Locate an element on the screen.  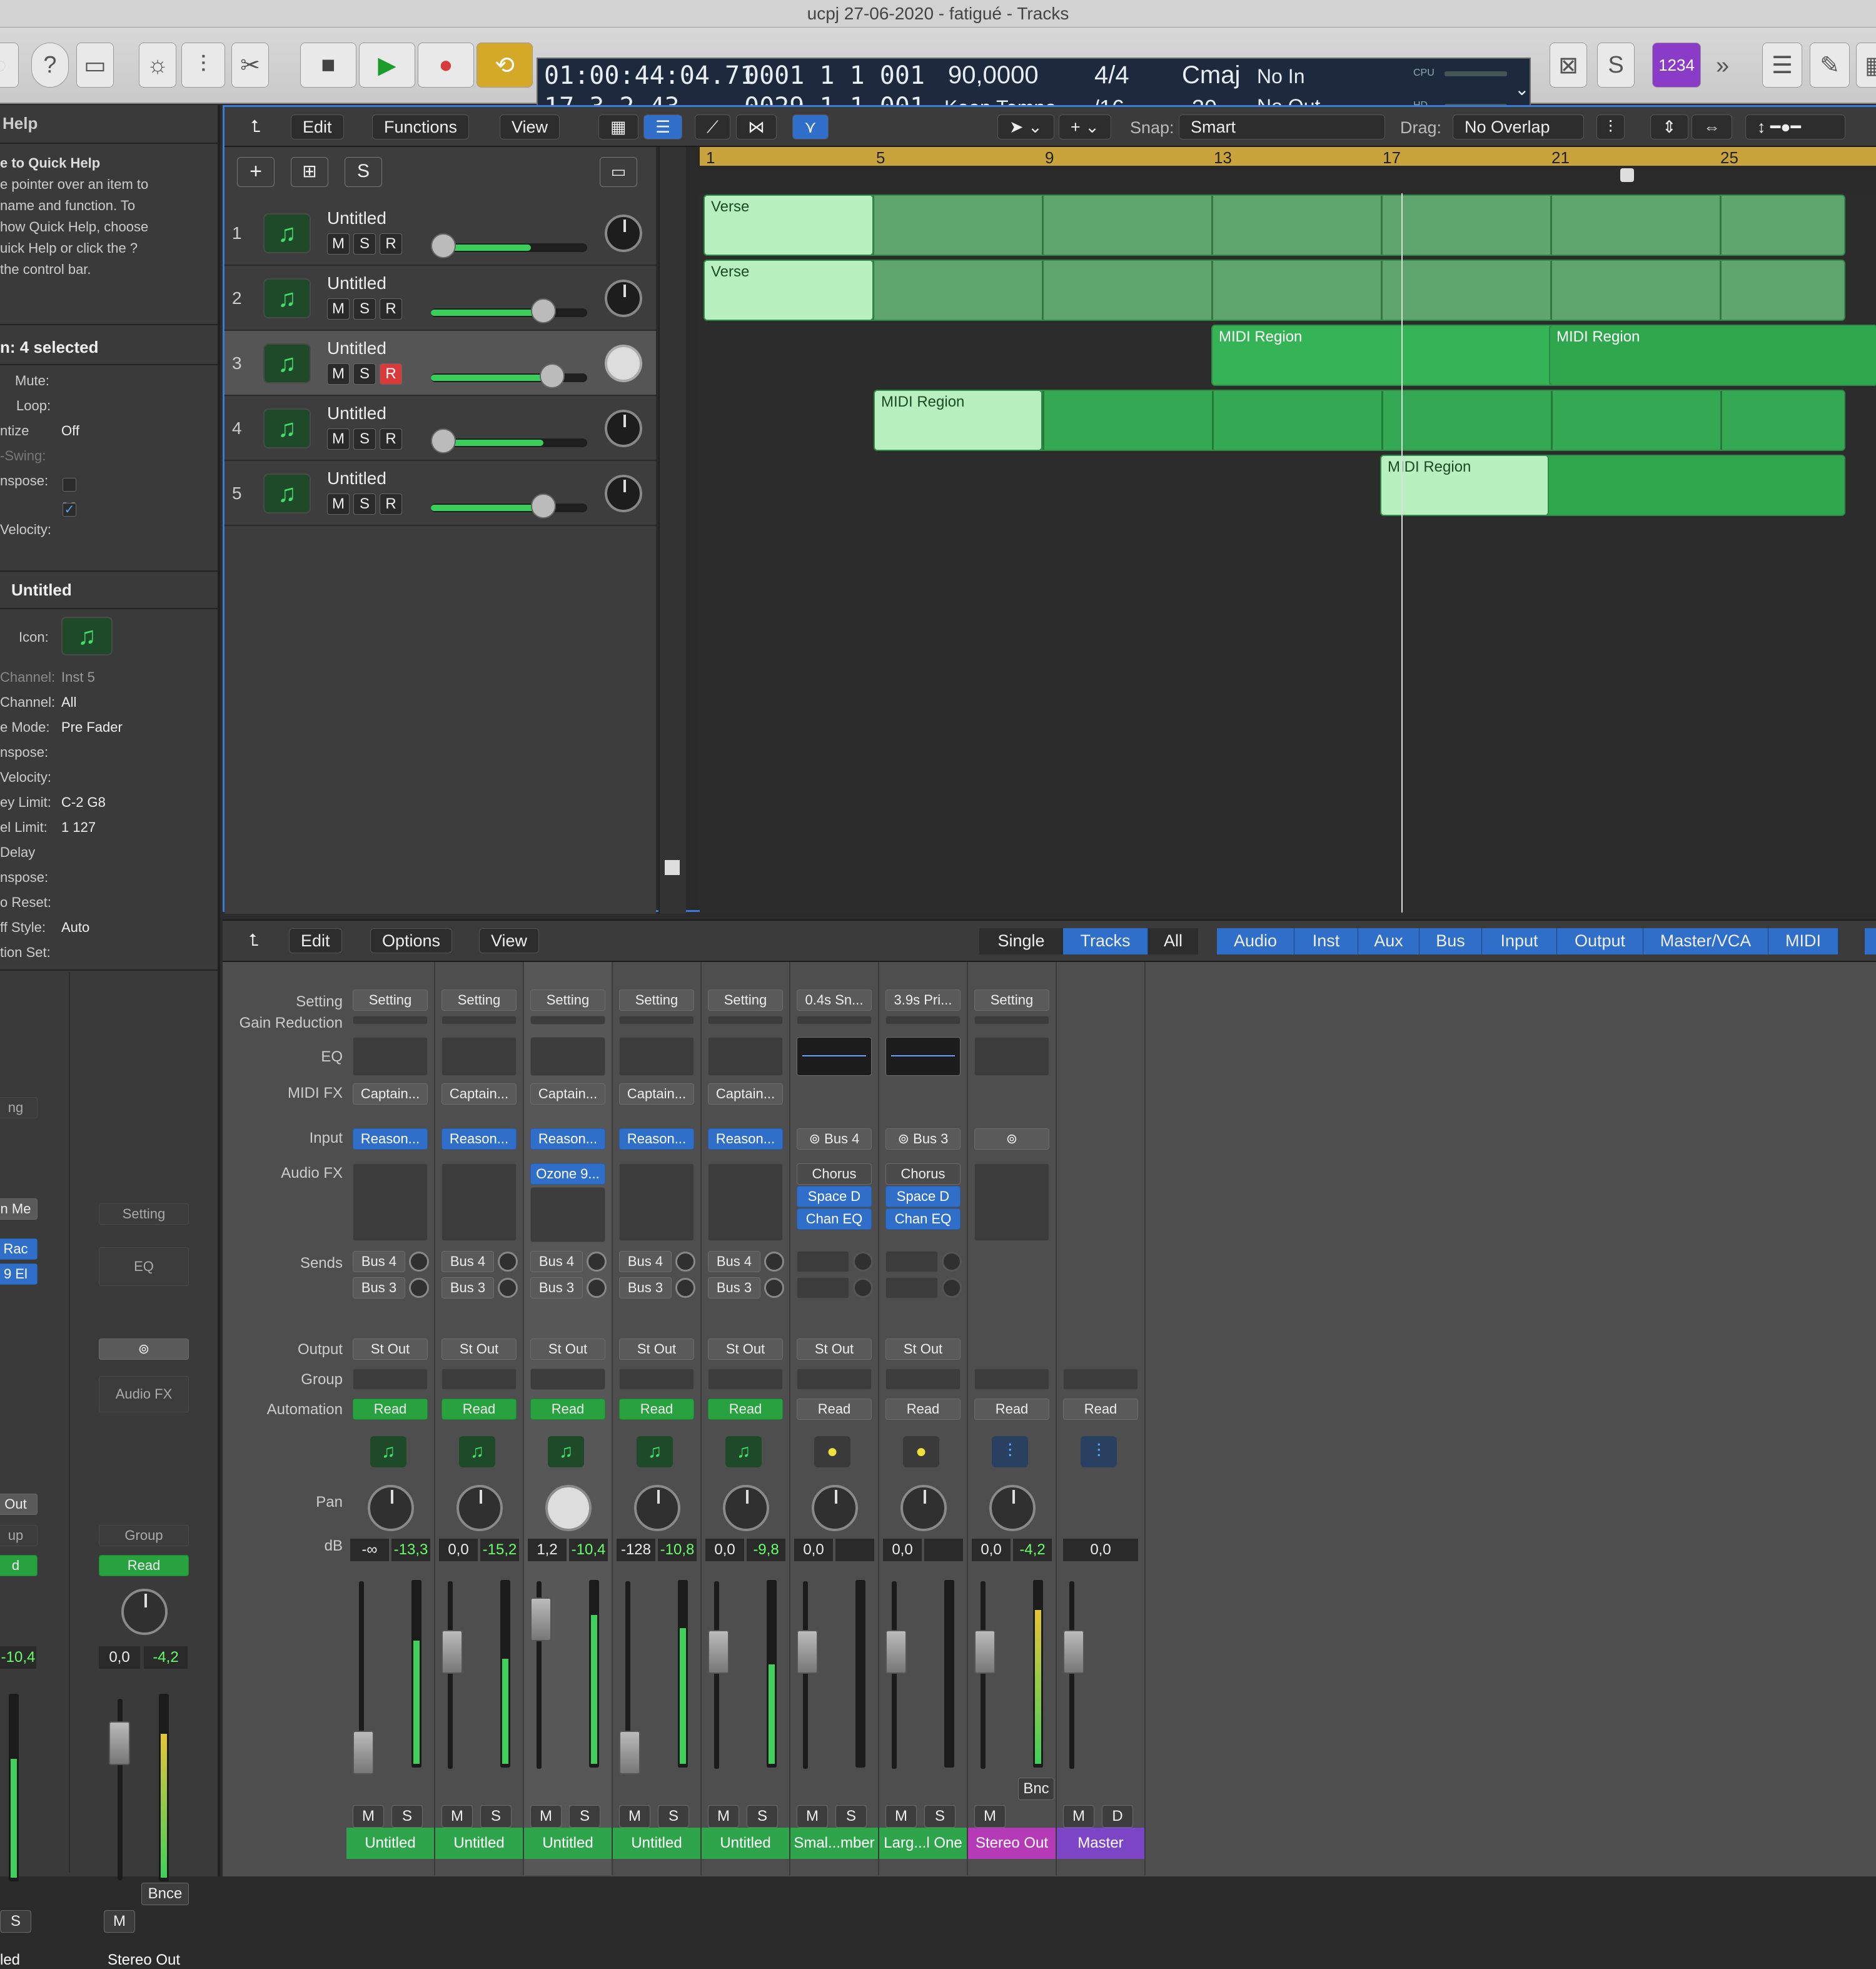
left-automation-slot: d is located at coordinates (19, 1565).